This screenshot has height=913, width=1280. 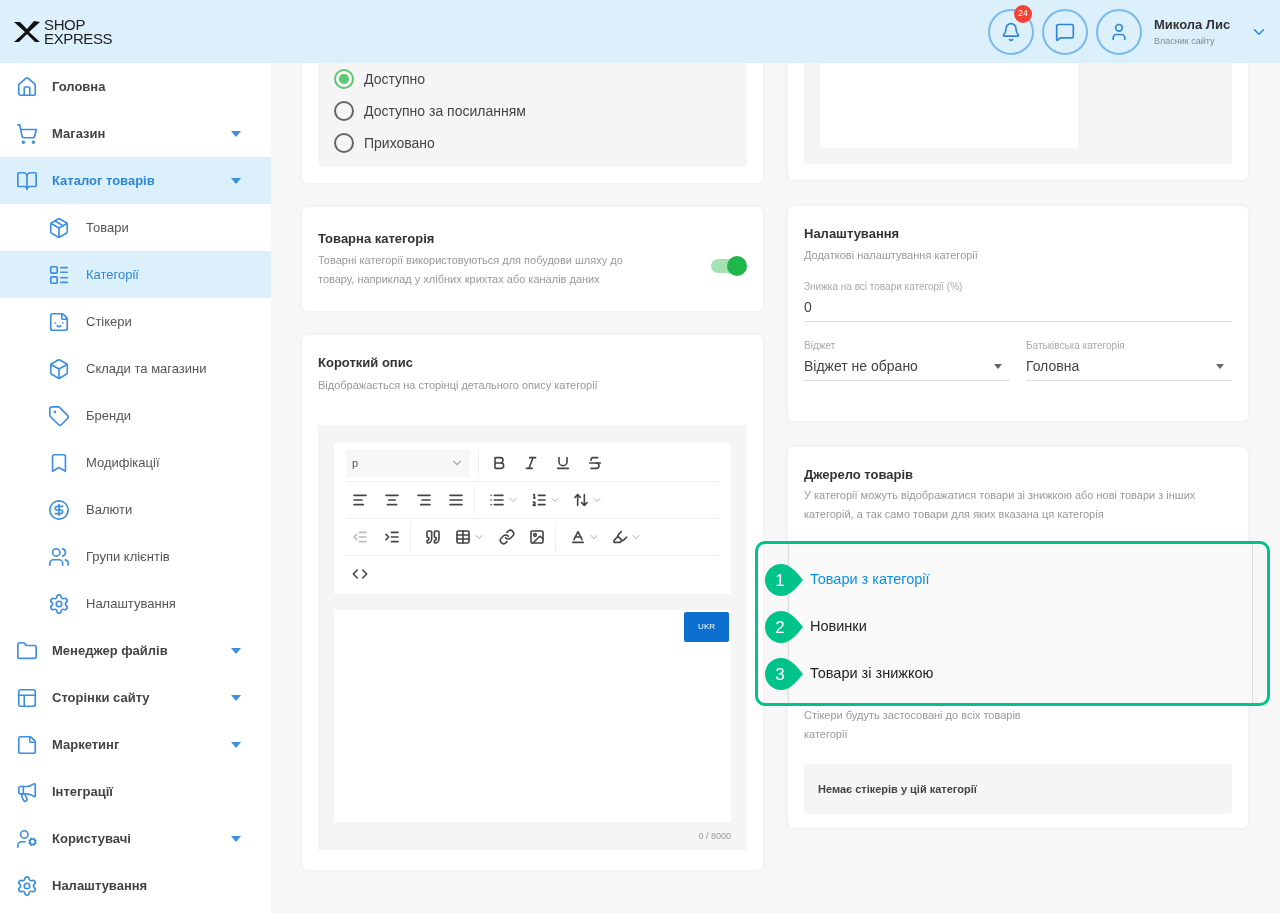 I want to click on field-label: Знижка на всі товари категорії (%), so click(x=884, y=286).